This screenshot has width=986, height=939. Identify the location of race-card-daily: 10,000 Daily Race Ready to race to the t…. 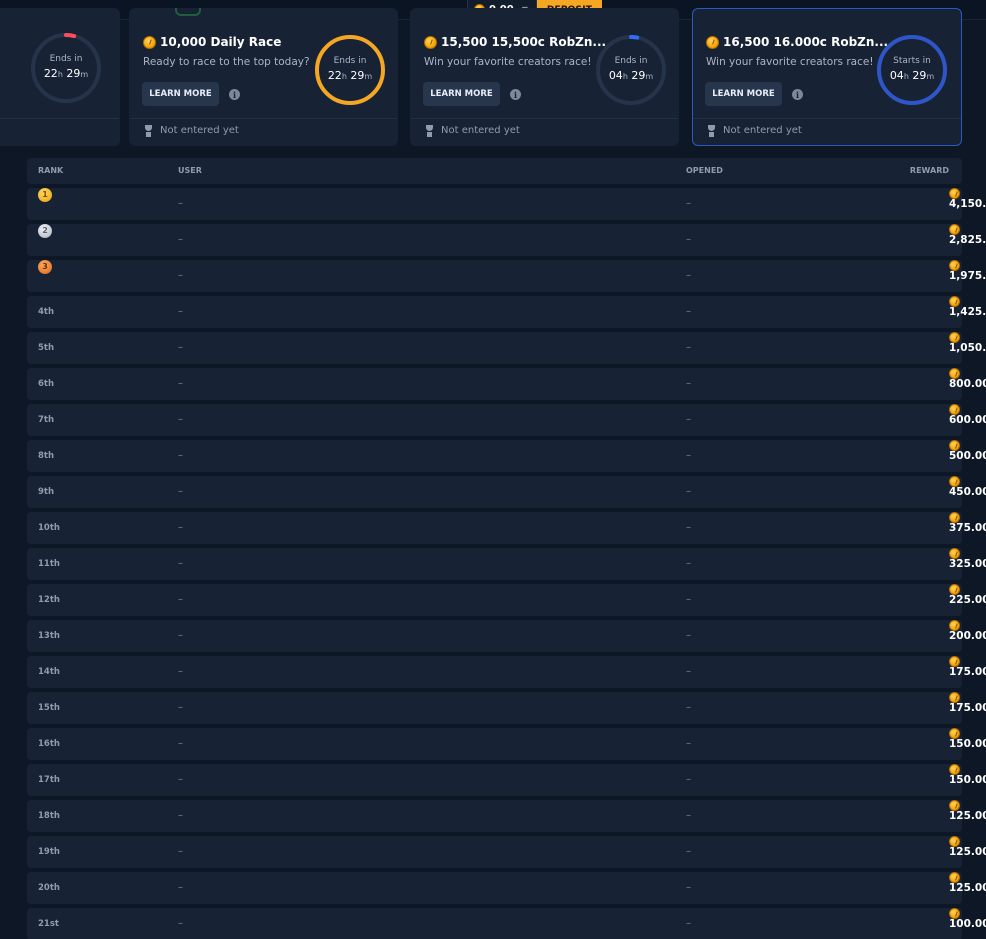
(263, 77).